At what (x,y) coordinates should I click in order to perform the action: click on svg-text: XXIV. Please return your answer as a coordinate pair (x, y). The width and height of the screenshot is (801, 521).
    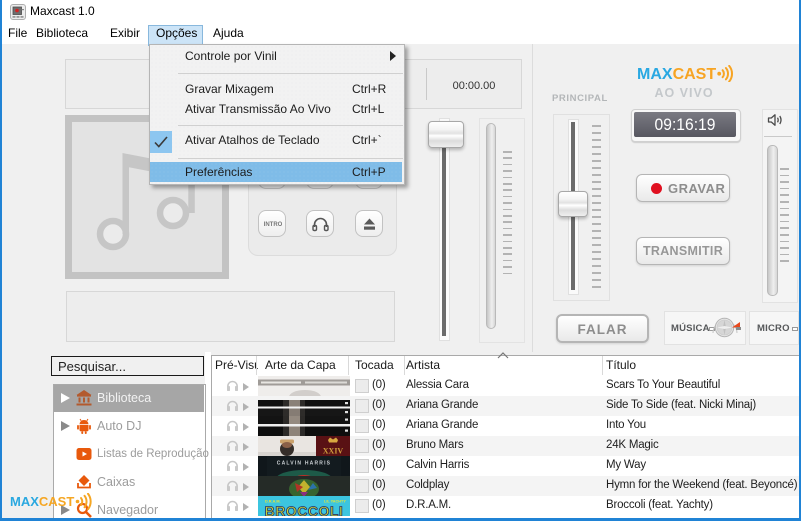
    Looking at the image, I should click on (333, 451).